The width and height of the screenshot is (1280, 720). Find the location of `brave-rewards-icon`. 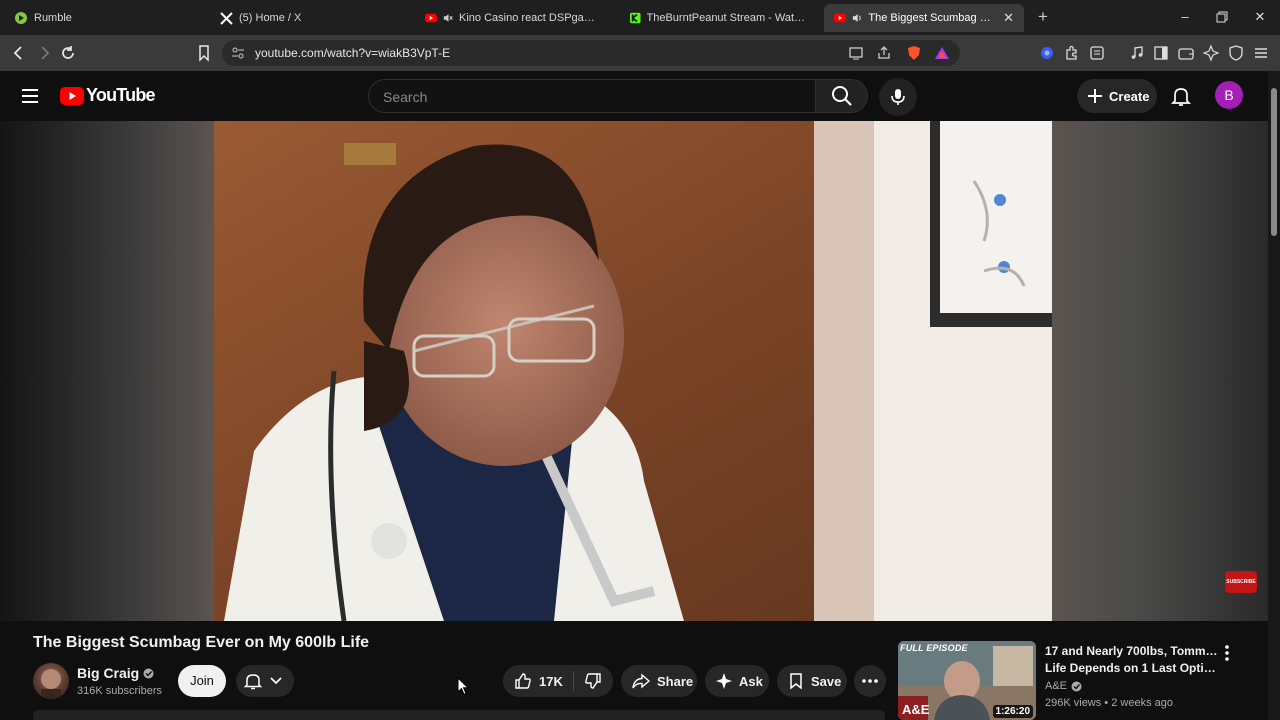

brave-rewards-icon is located at coordinates (942, 53).